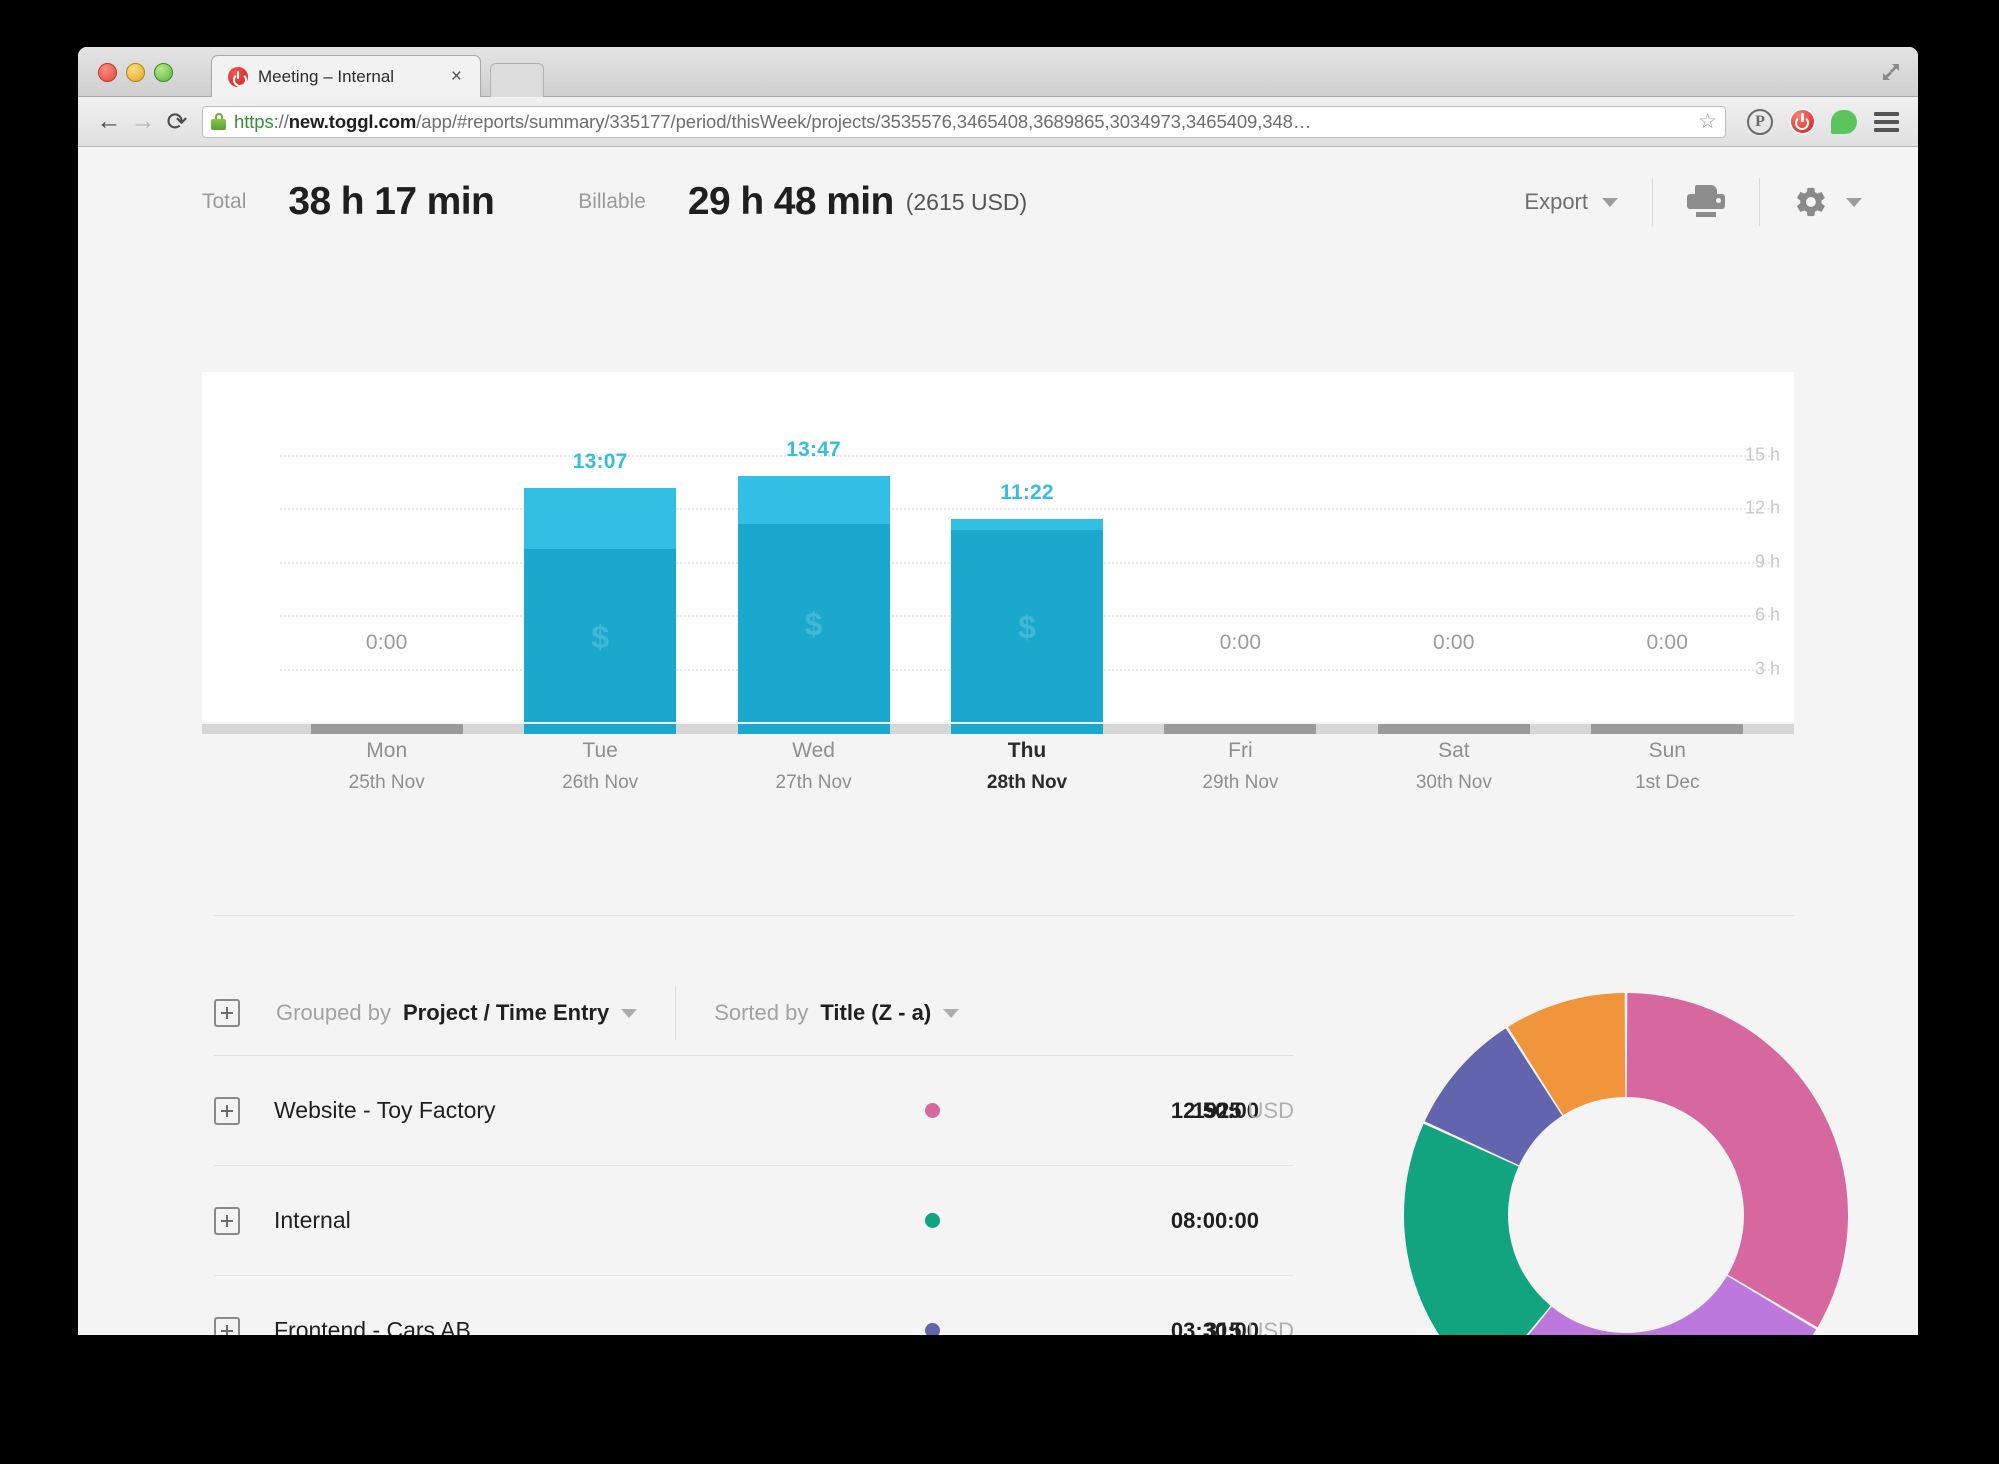 The width and height of the screenshot is (1999, 1464). Describe the element at coordinates (238, 76) in the screenshot. I see `toggl-favicon-icon` at that location.